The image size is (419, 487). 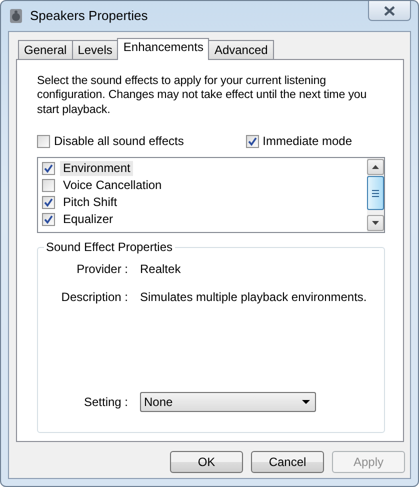 I want to click on close-button, so click(x=389, y=11).